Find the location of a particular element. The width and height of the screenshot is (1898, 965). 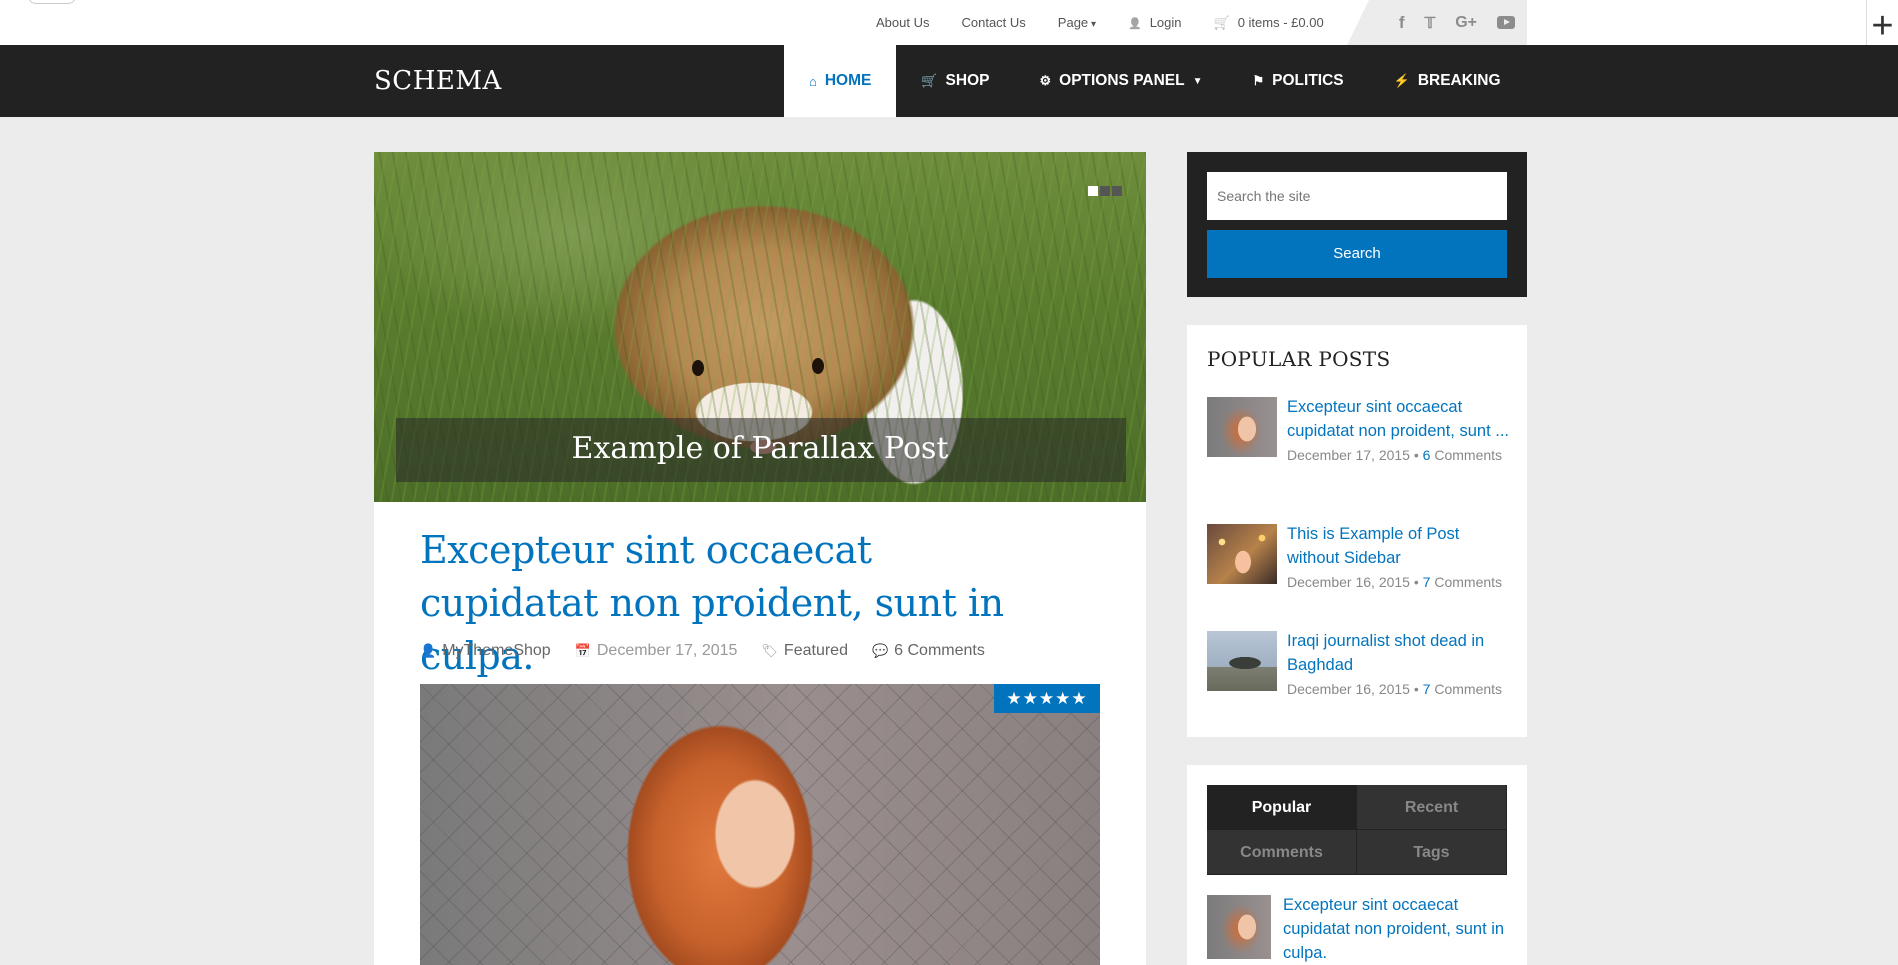

calendar-icon: 📅 is located at coordinates (582, 650).